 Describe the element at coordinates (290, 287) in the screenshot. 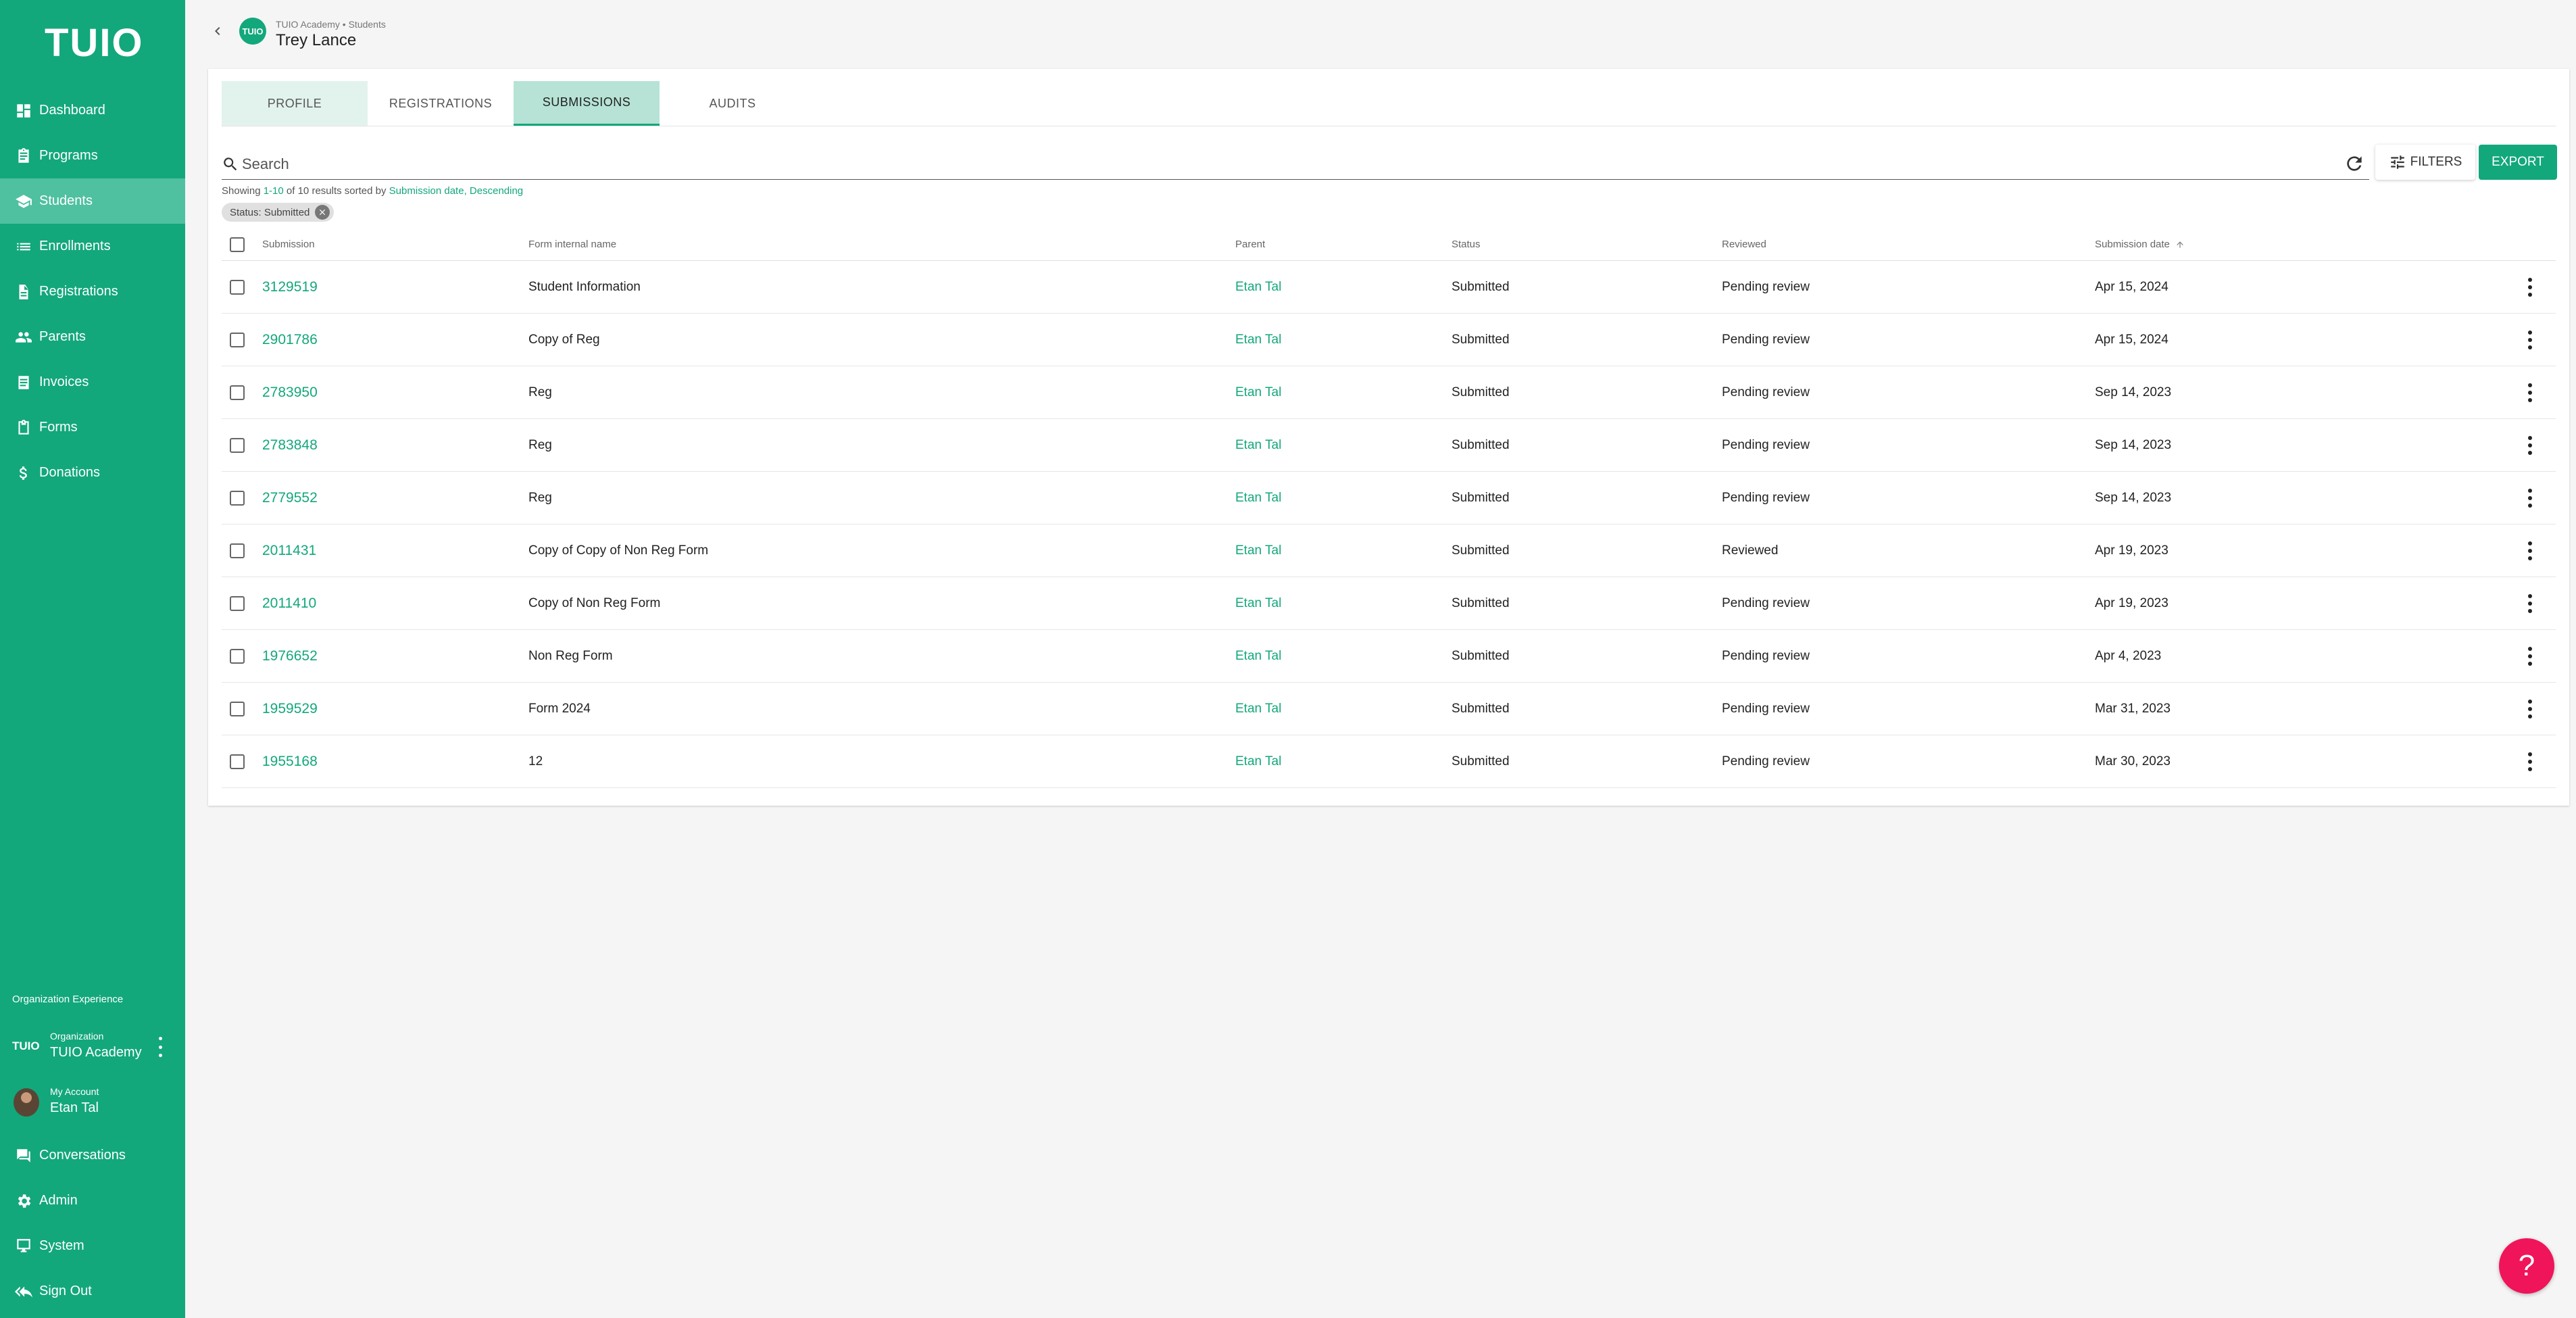

I see `submission-link: 3129519` at that location.